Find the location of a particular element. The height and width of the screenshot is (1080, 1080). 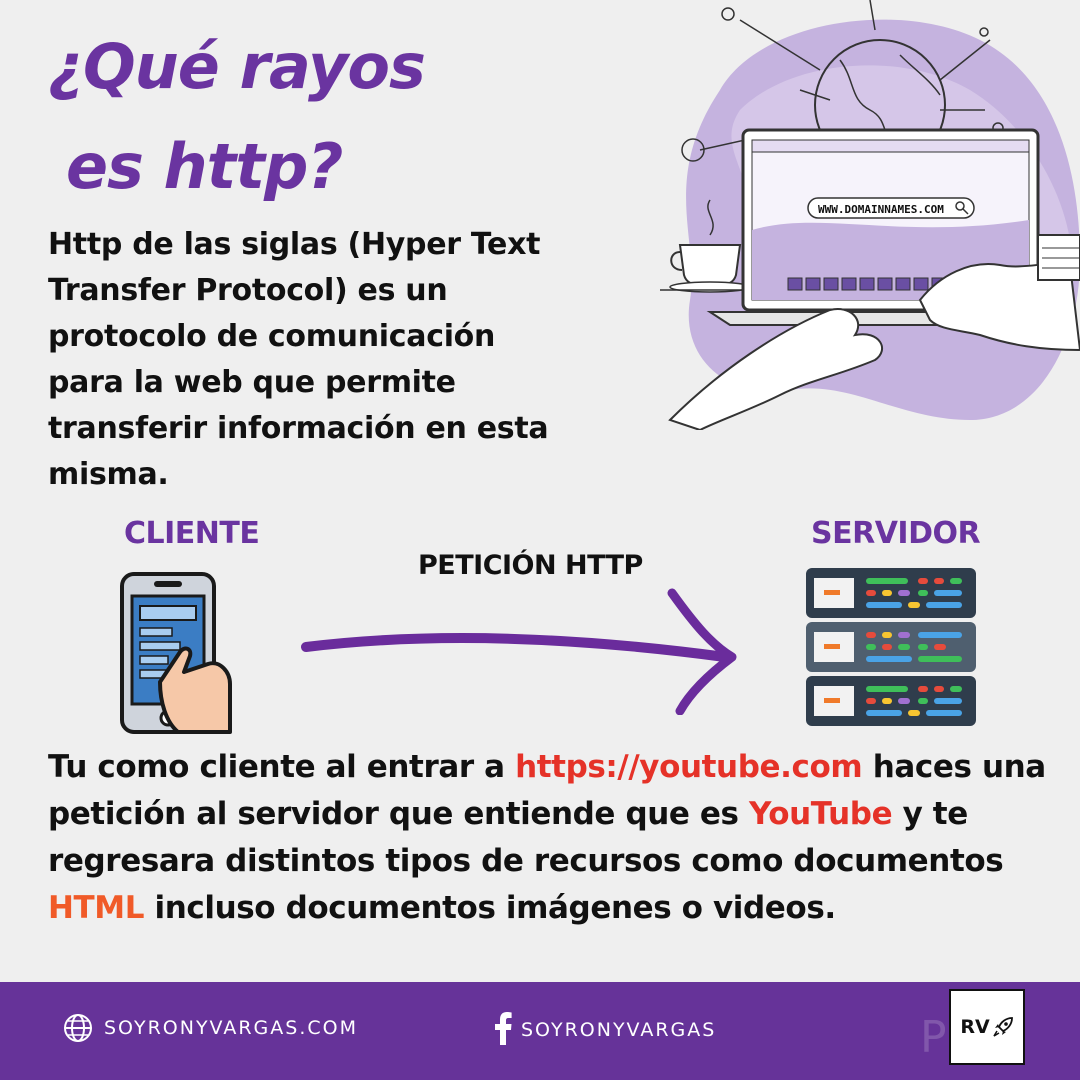

explanation-text-4: incluso documentos imágenes o videos. is located at coordinates (490, 908).